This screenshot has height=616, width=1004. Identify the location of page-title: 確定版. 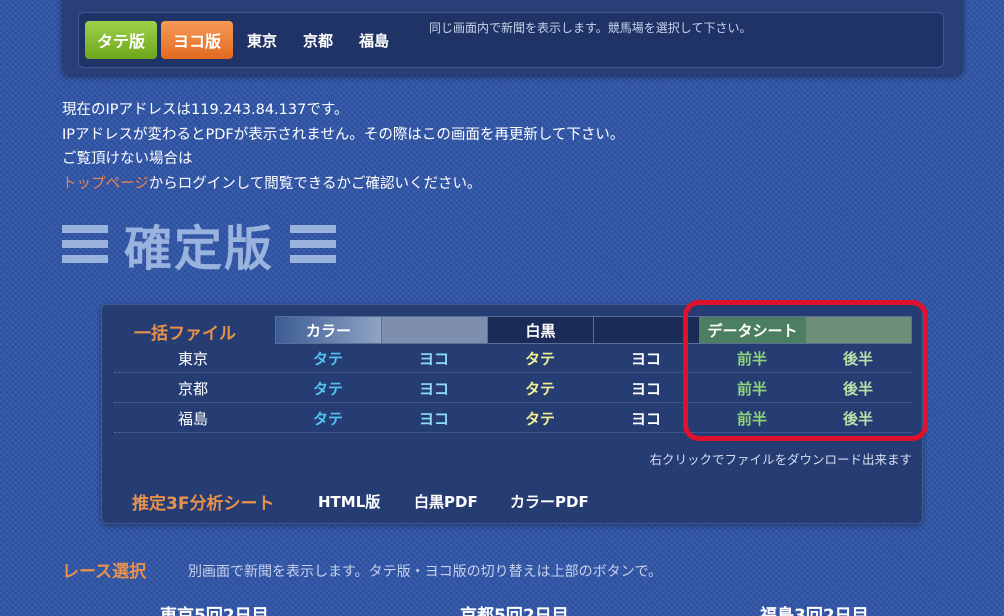
(199, 249).